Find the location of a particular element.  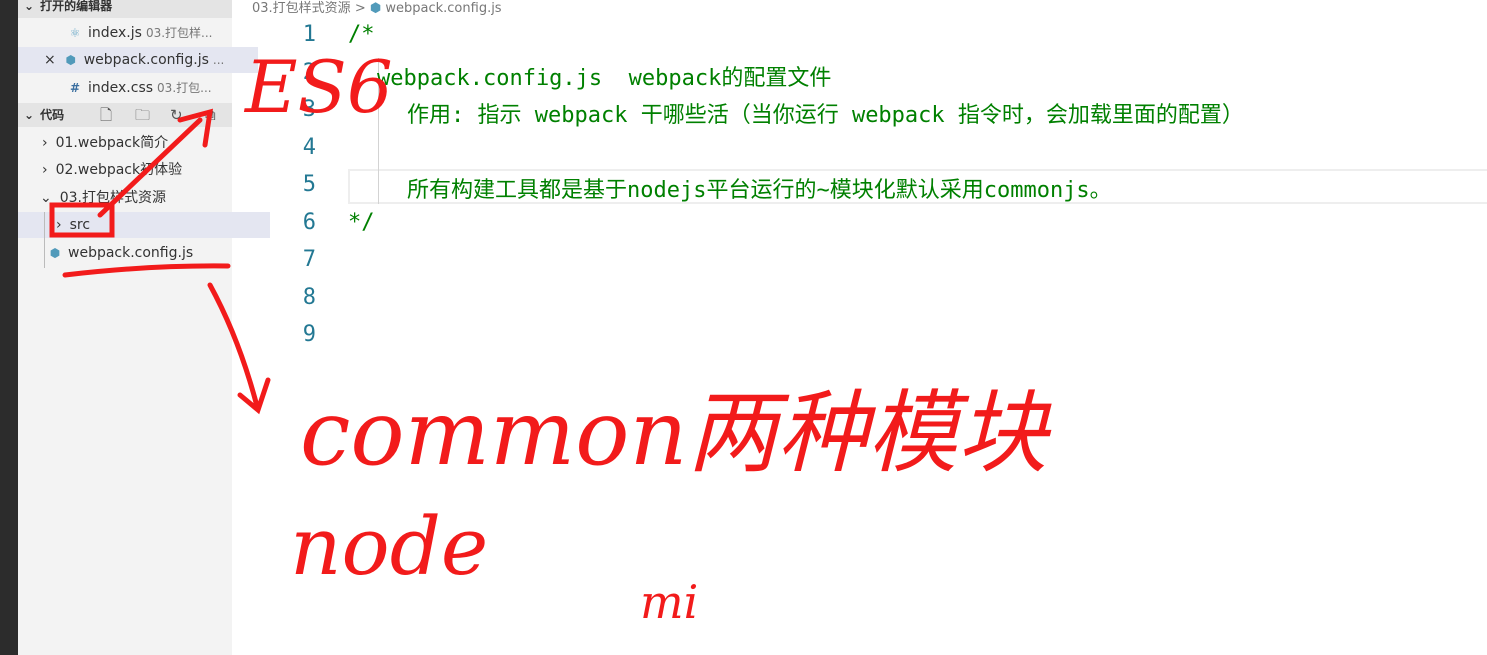

file-name: index.js is located at coordinates (115, 33).